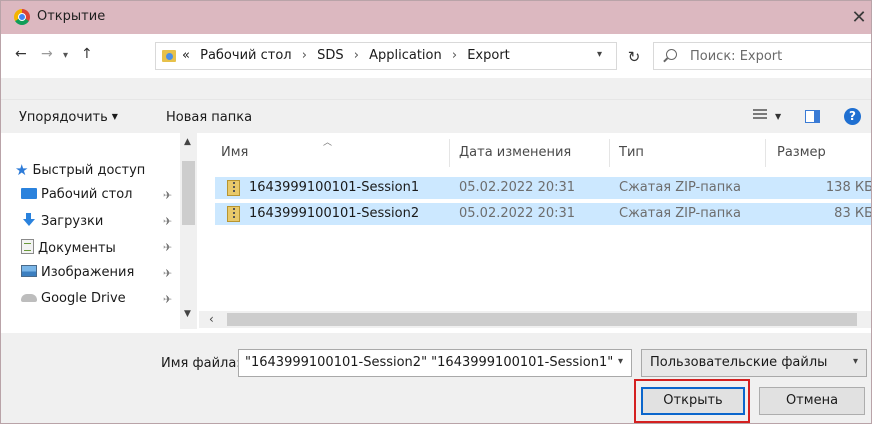  I want to click on column-header-date: Дата изменения, so click(515, 152).